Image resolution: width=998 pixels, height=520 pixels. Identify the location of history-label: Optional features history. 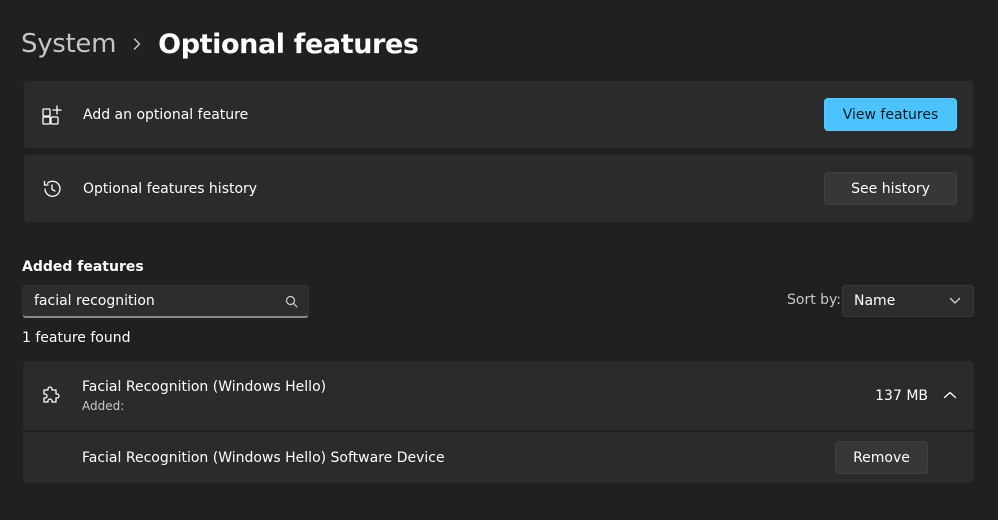
(170, 189).